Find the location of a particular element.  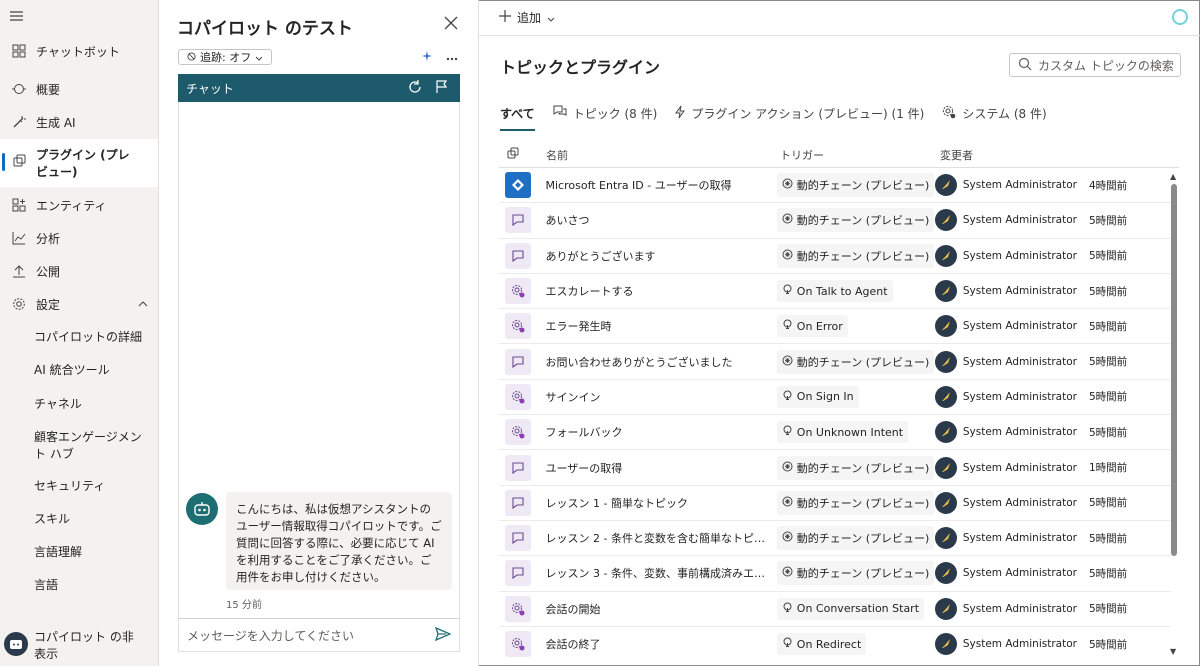

column-trigger: トリガー is located at coordinates (860, 155).